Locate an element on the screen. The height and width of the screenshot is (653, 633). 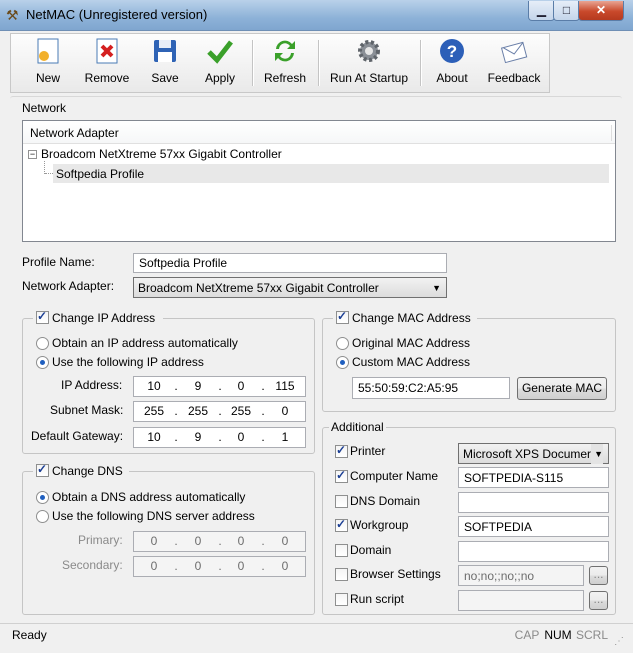
help-icon: ? is located at coordinates (452, 51).